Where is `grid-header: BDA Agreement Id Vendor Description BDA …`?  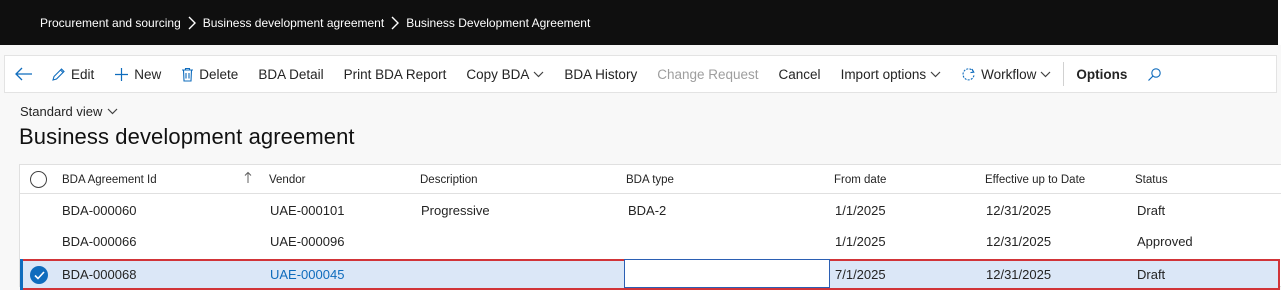
grid-header: BDA Agreement Id Vendor Description BDA … is located at coordinates (650, 179).